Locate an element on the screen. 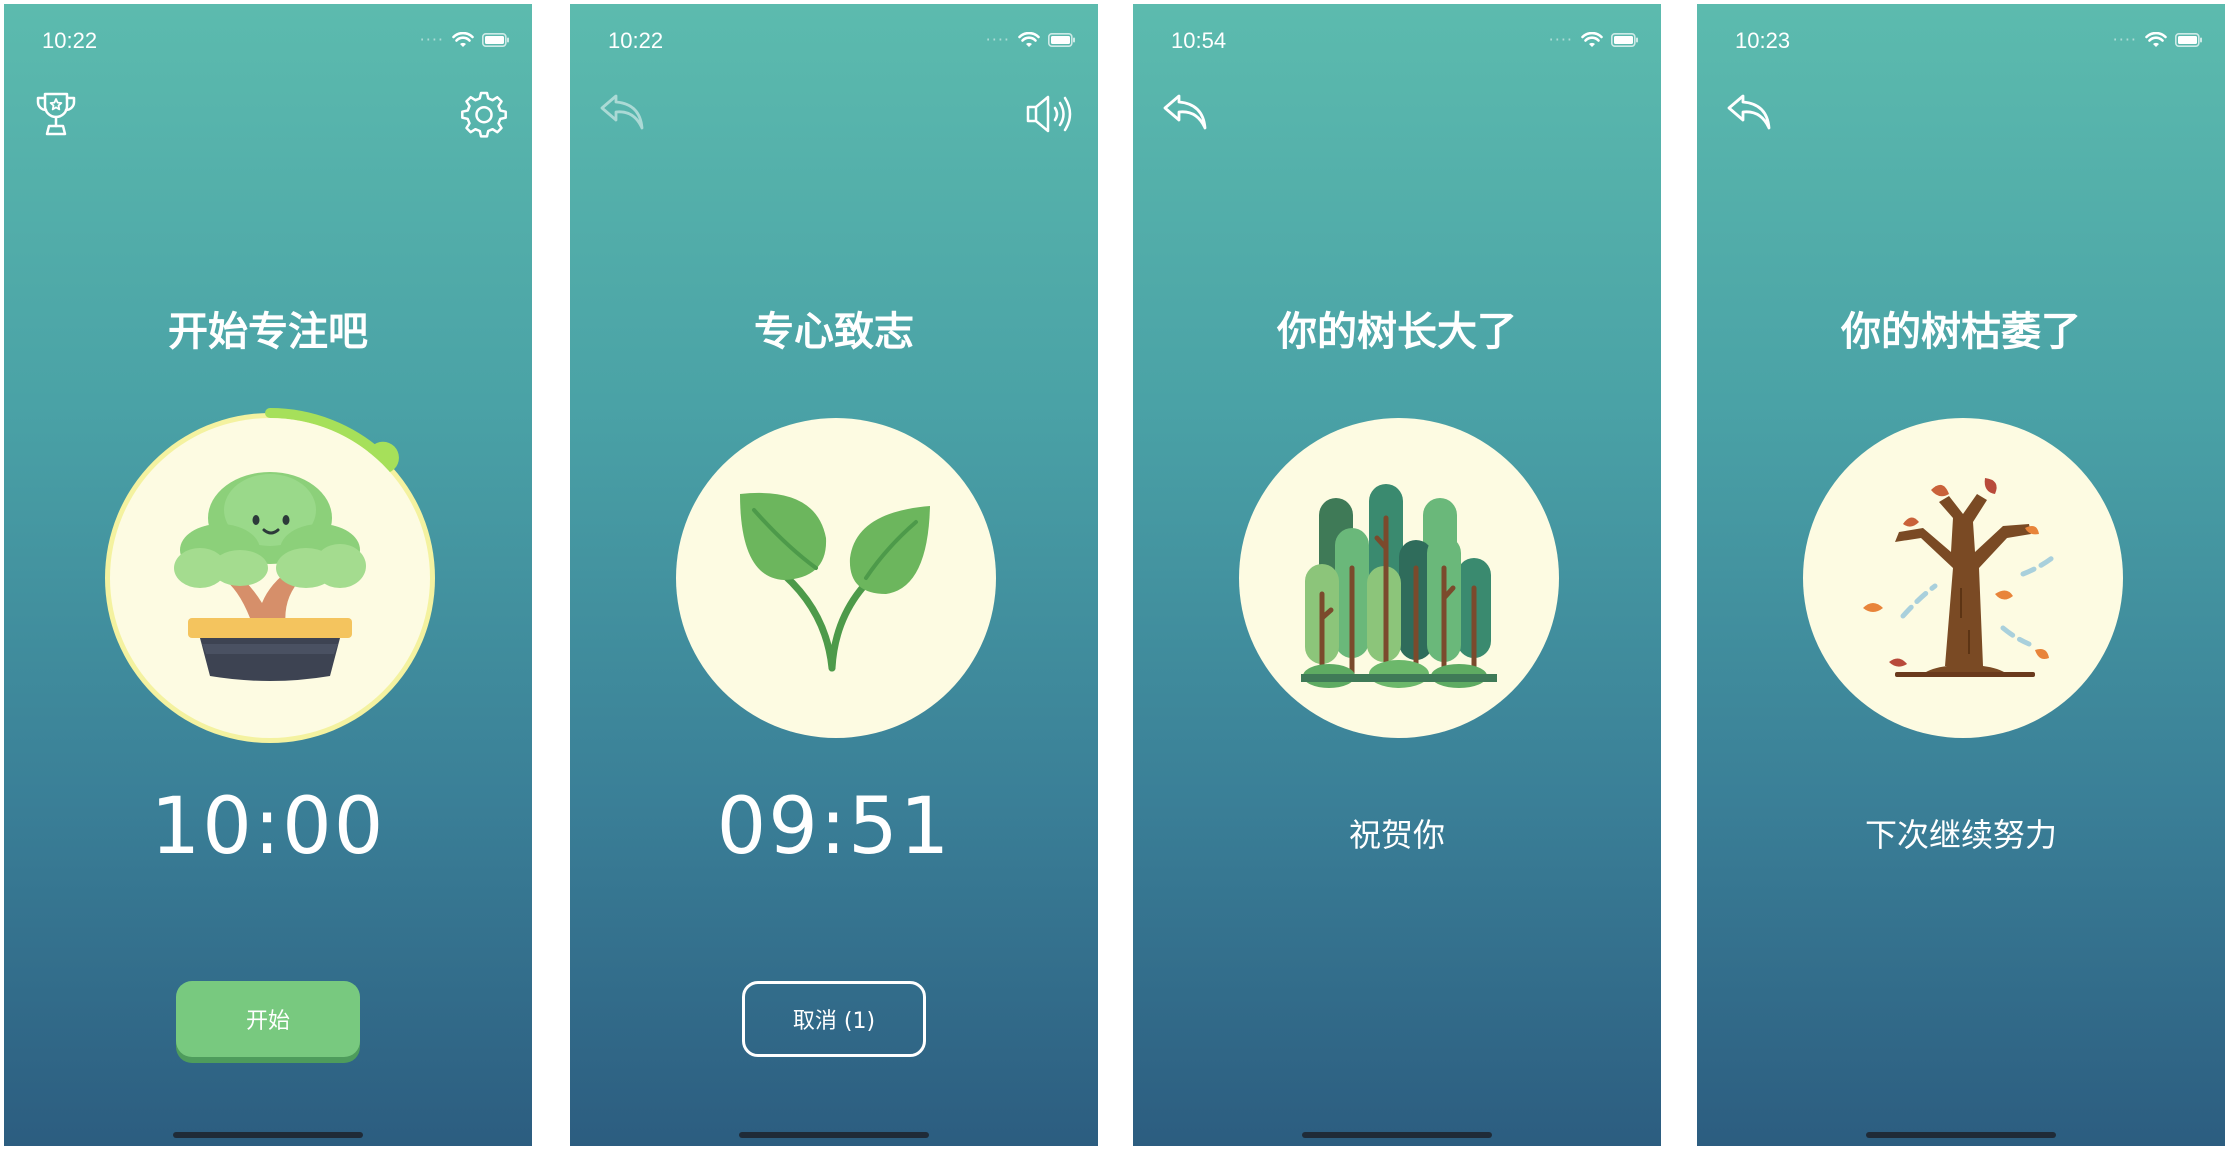 This screenshot has height=1154, width=2228. cancel-button: 取消 (1) is located at coordinates (834, 1019).